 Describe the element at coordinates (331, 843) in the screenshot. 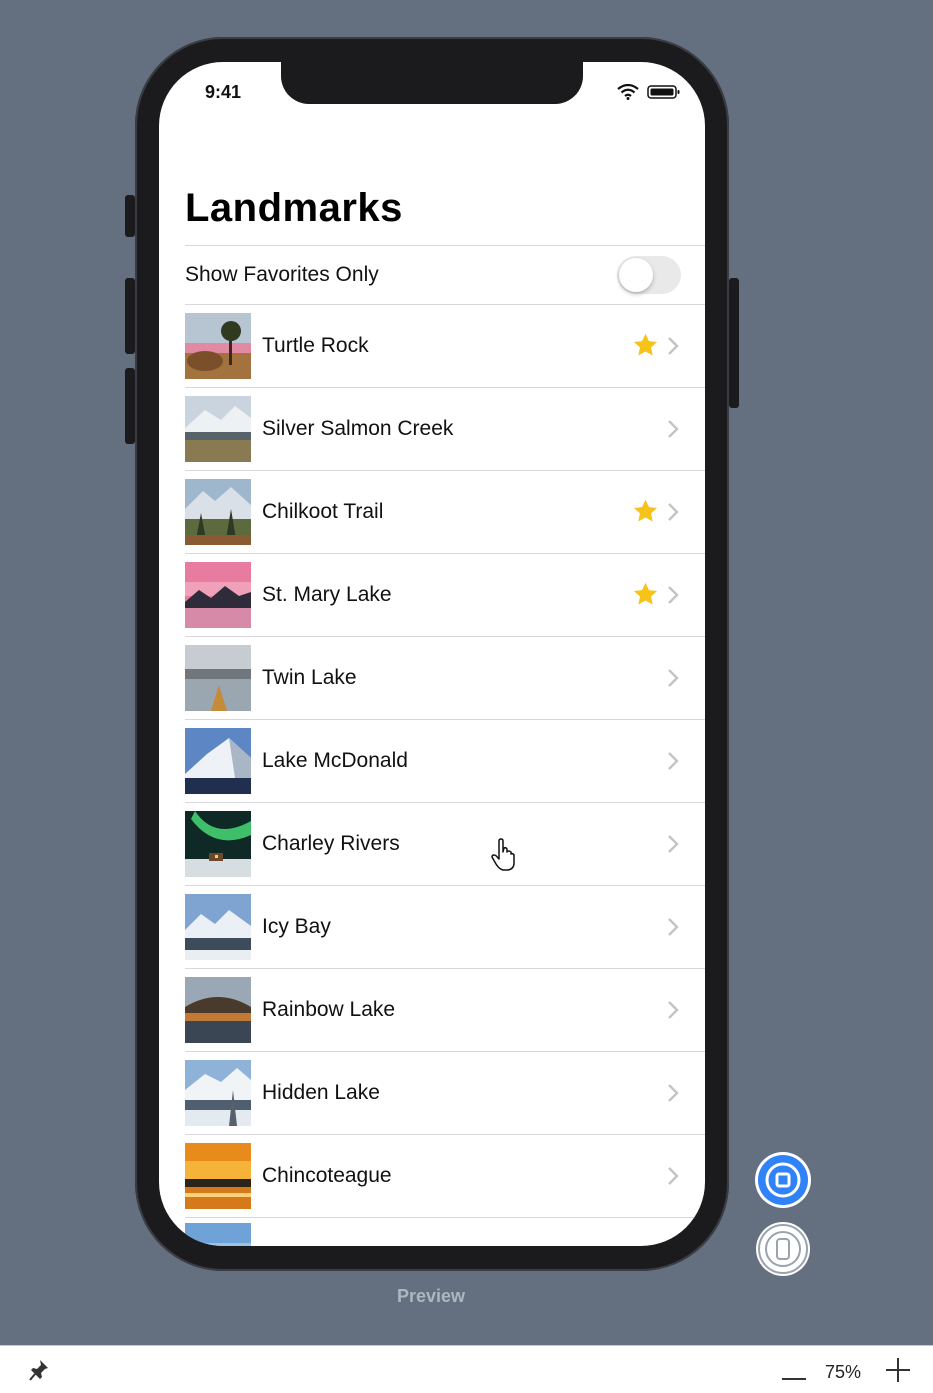

I see `landmark-name: Charley Rivers` at that location.